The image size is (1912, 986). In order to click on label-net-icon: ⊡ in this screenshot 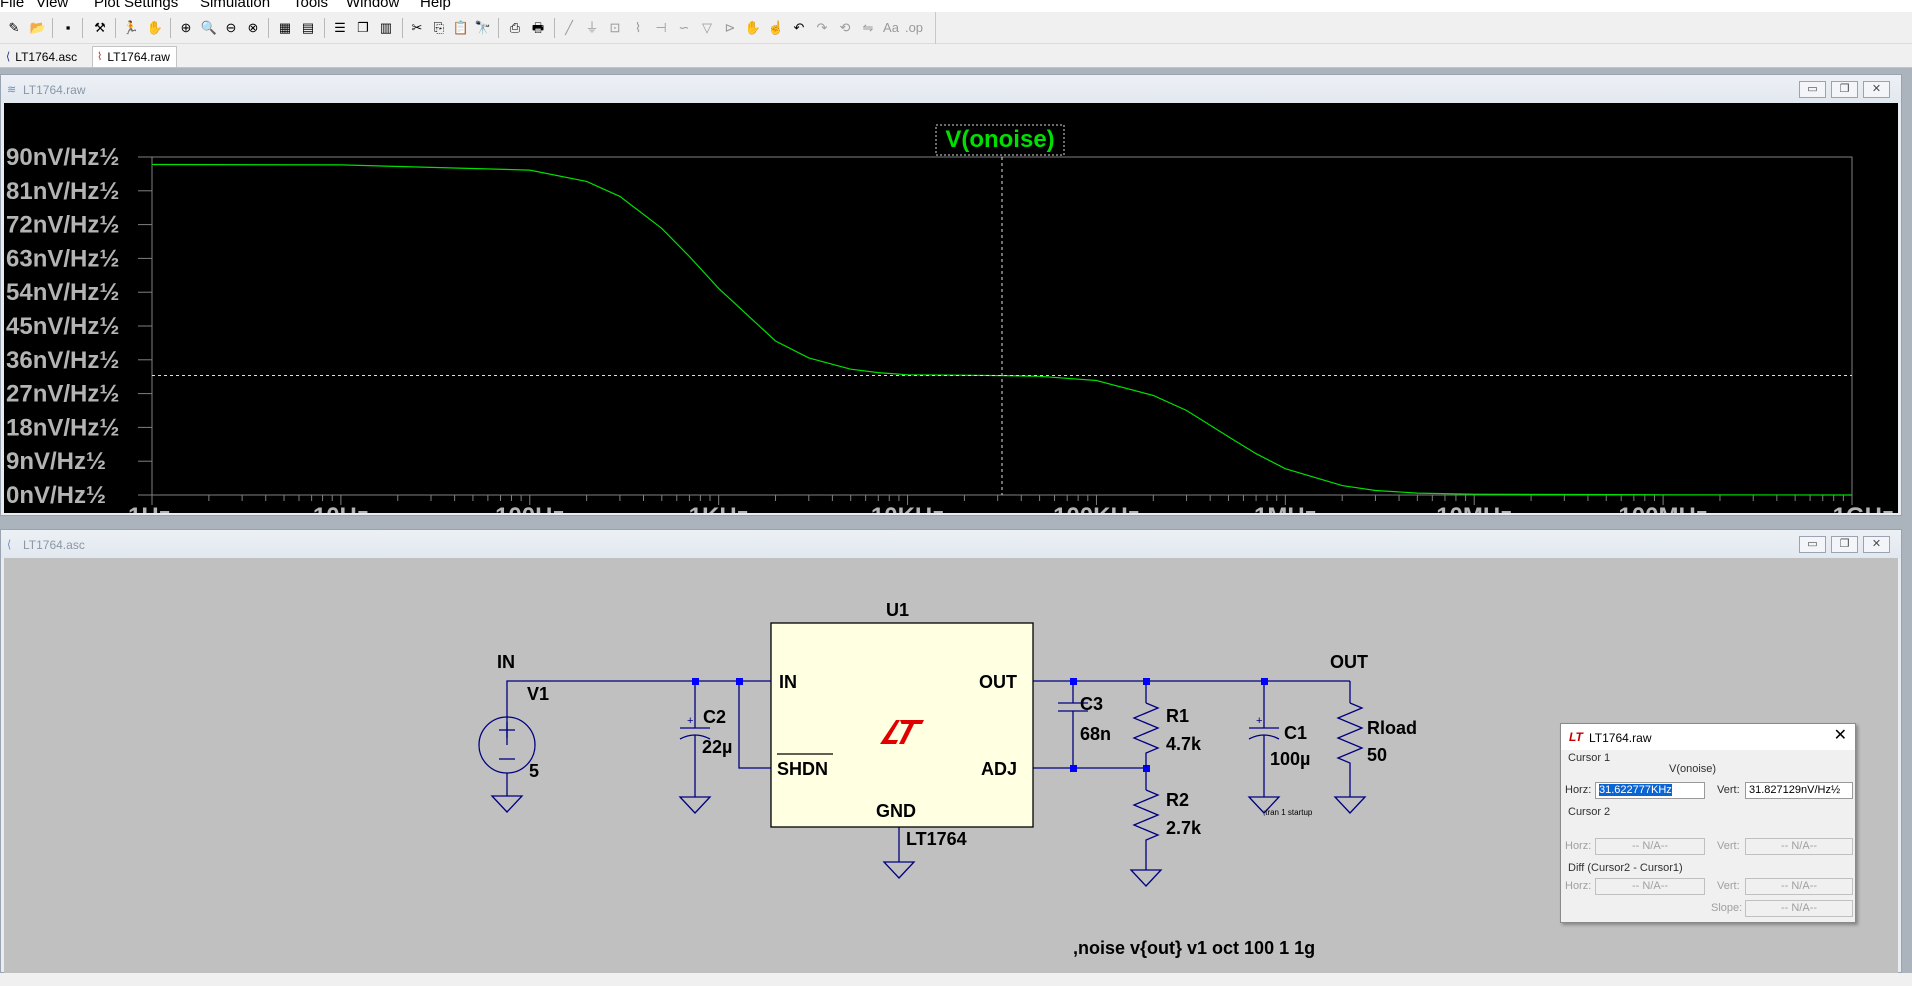, I will do `click(615, 28)`.